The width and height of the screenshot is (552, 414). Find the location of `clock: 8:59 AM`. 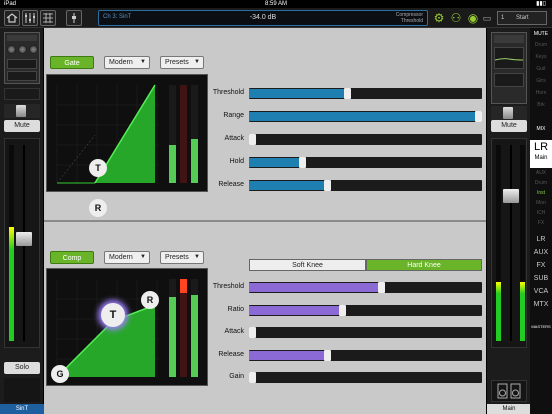

clock: 8:59 AM is located at coordinates (275, 4).